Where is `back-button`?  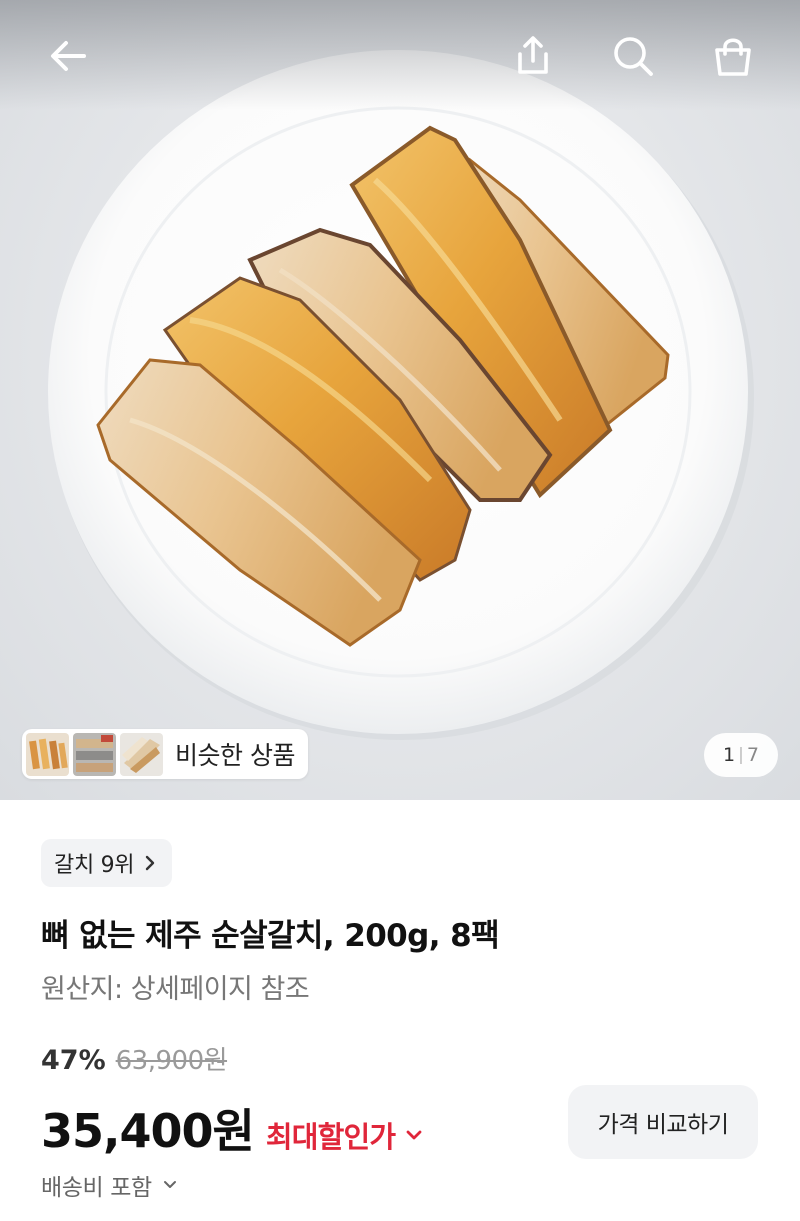
back-button is located at coordinates (68, 56).